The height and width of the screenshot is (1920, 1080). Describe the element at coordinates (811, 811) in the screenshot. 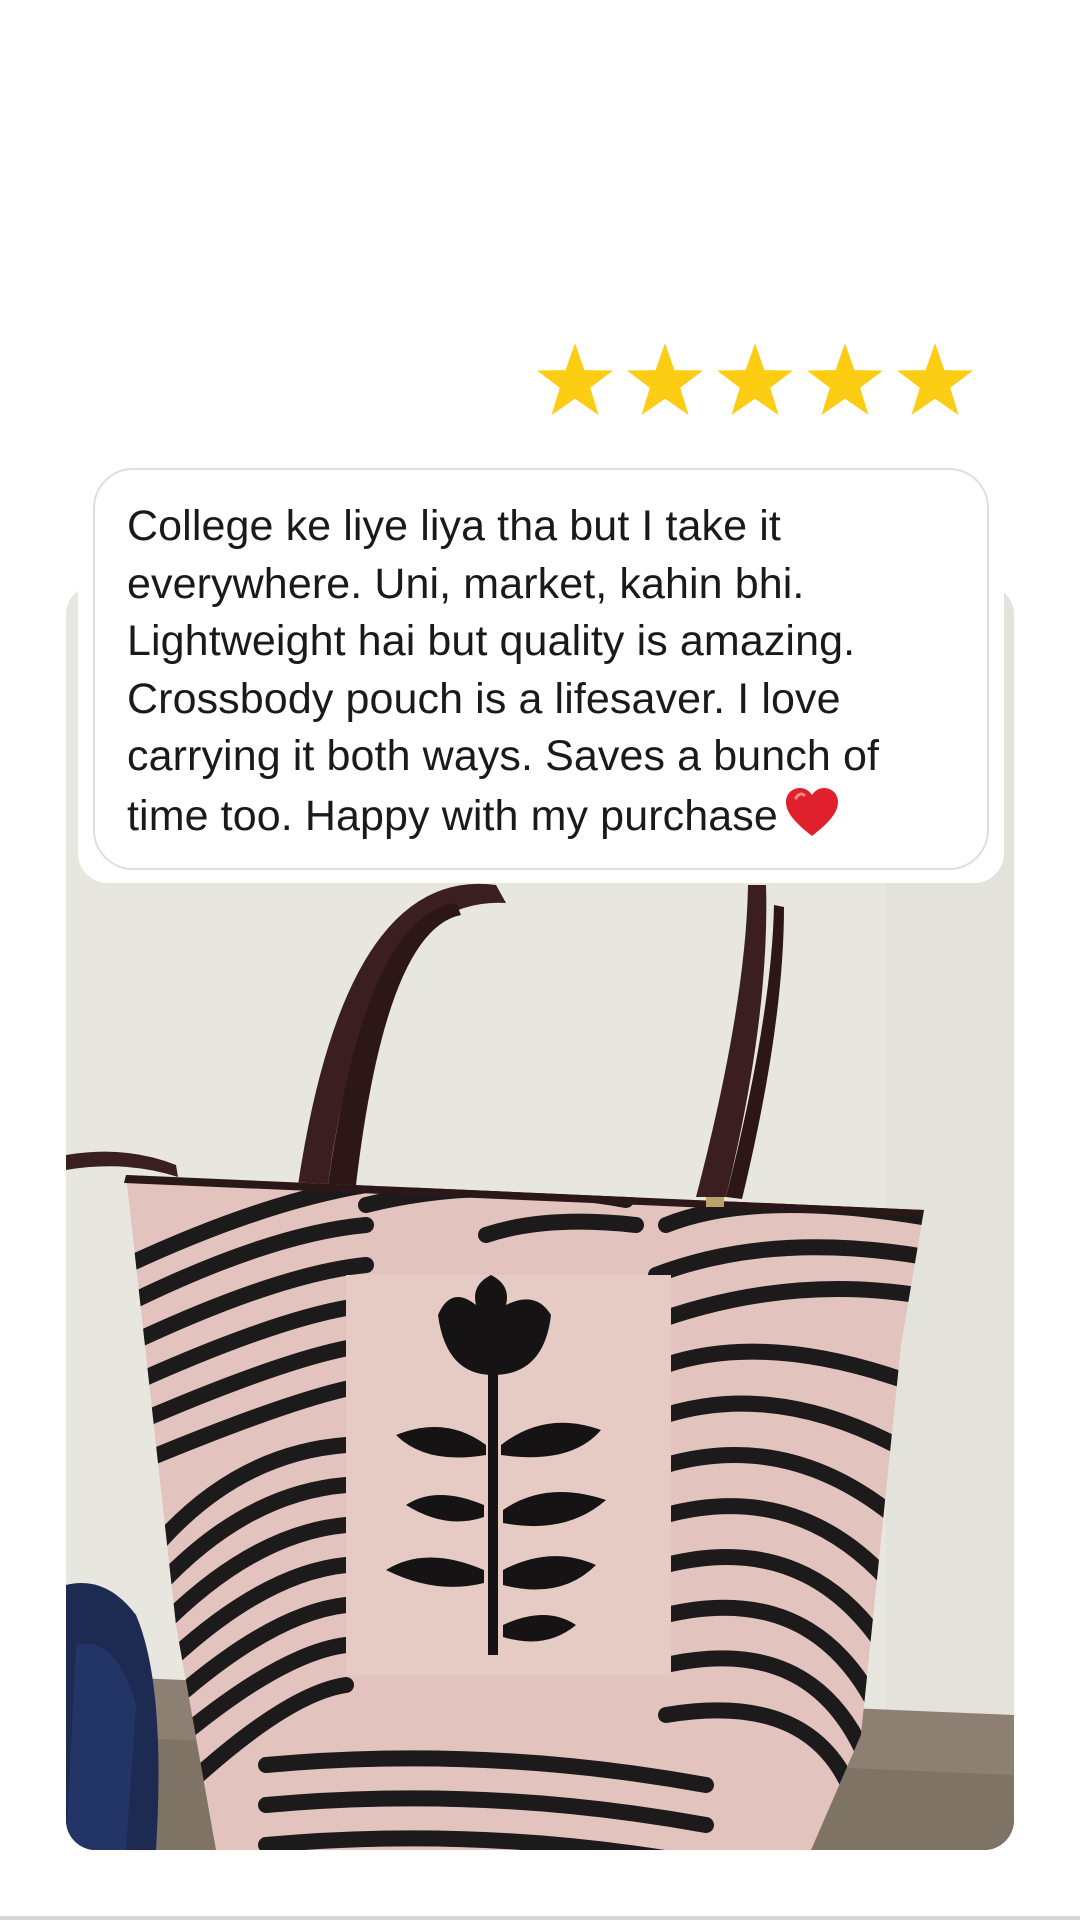

I see `heart-icon` at that location.